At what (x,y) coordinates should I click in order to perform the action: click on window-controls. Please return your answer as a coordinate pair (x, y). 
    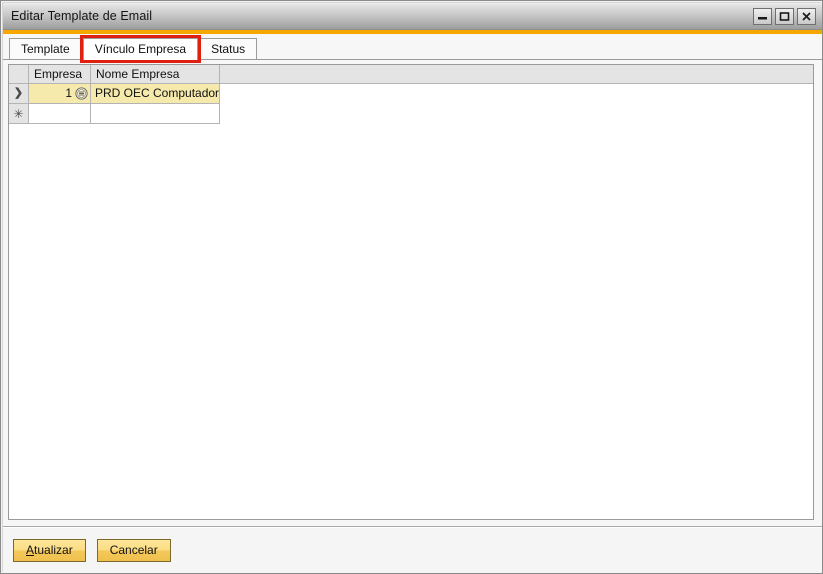
    Looking at the image, I should click on (784, 16).